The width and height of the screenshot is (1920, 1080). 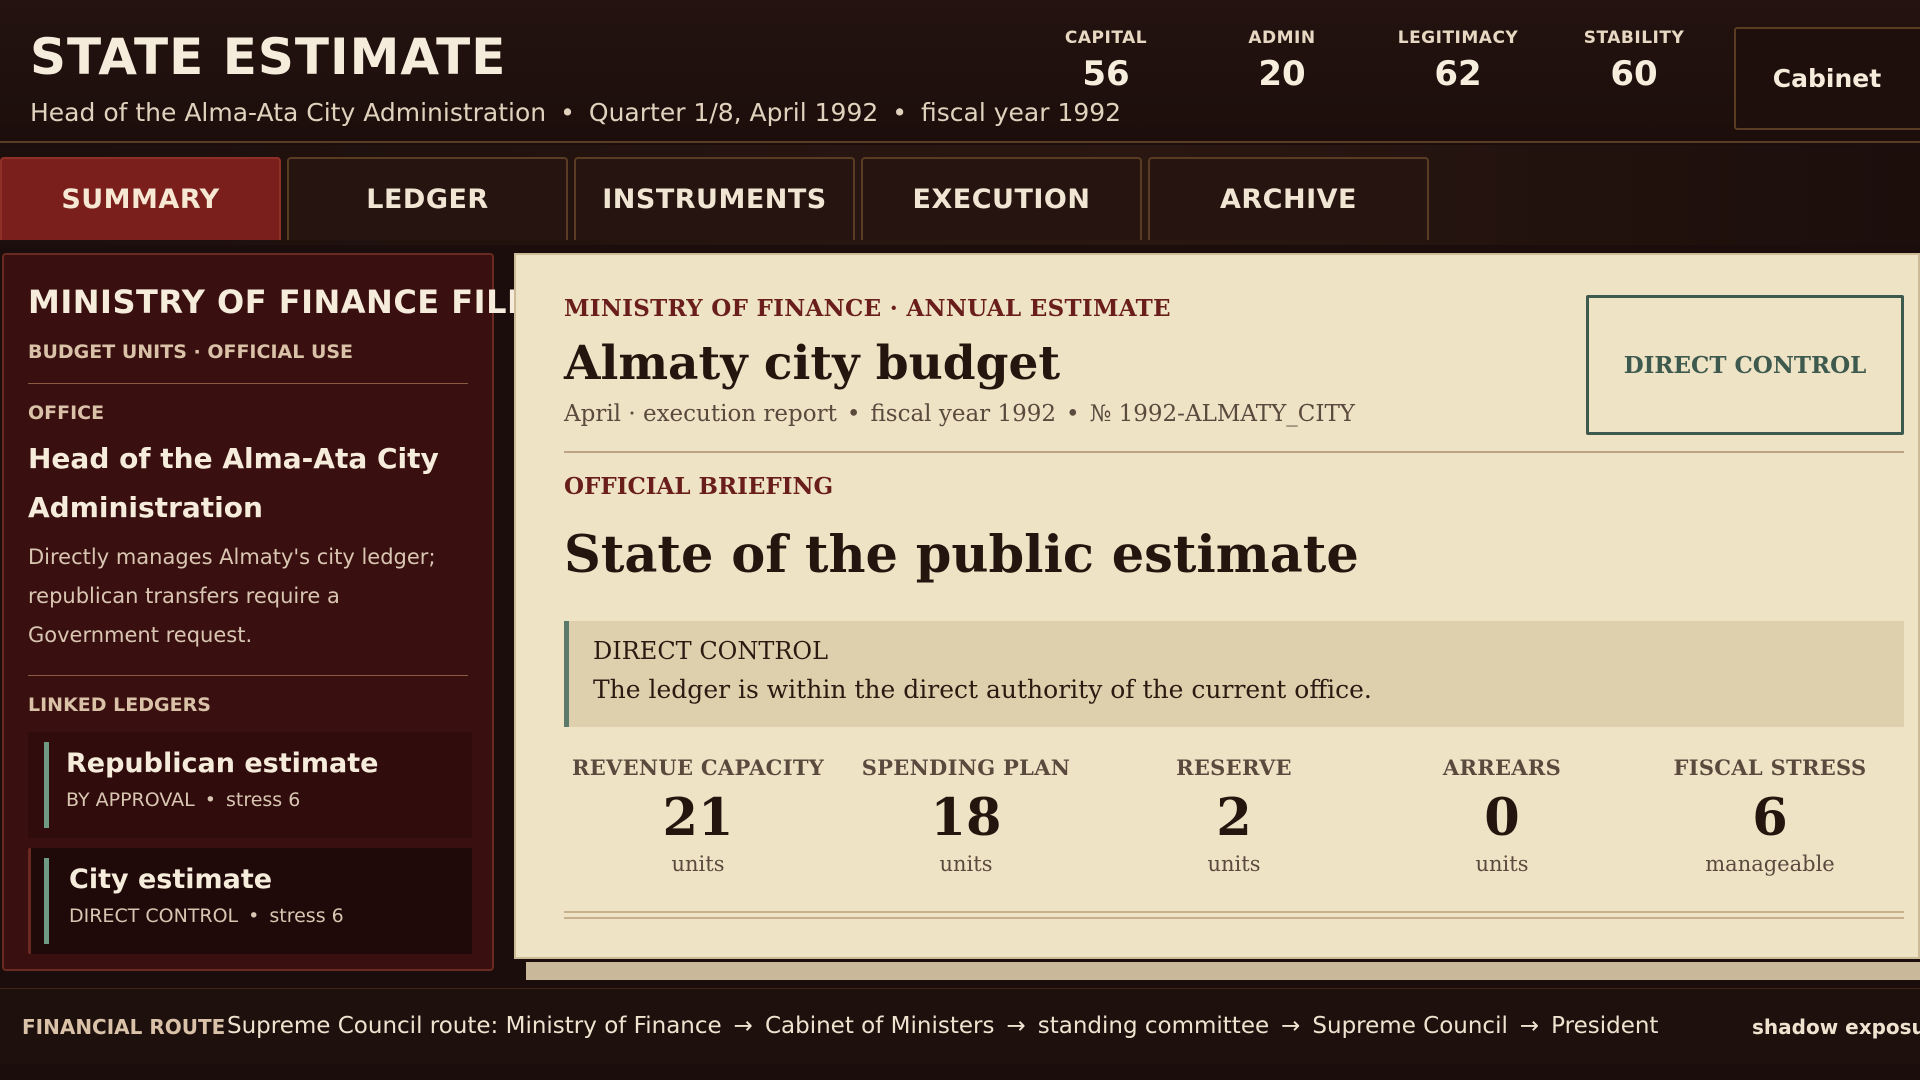 What do you see at coordinates (119, 705) in the screenshot?
I see `linked-ledgers-label: LINKED LEDGERS` at bounding box center [119, 705].